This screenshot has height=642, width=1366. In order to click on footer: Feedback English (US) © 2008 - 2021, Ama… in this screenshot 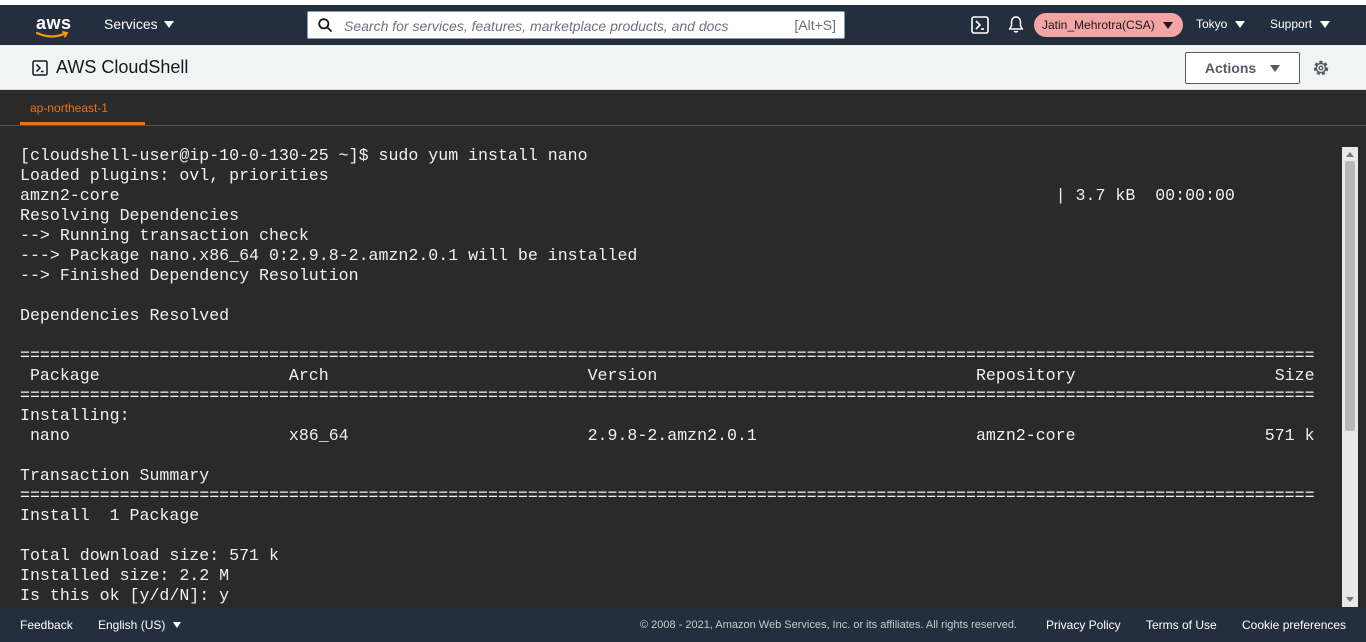, I will do `click(683, 625)`.